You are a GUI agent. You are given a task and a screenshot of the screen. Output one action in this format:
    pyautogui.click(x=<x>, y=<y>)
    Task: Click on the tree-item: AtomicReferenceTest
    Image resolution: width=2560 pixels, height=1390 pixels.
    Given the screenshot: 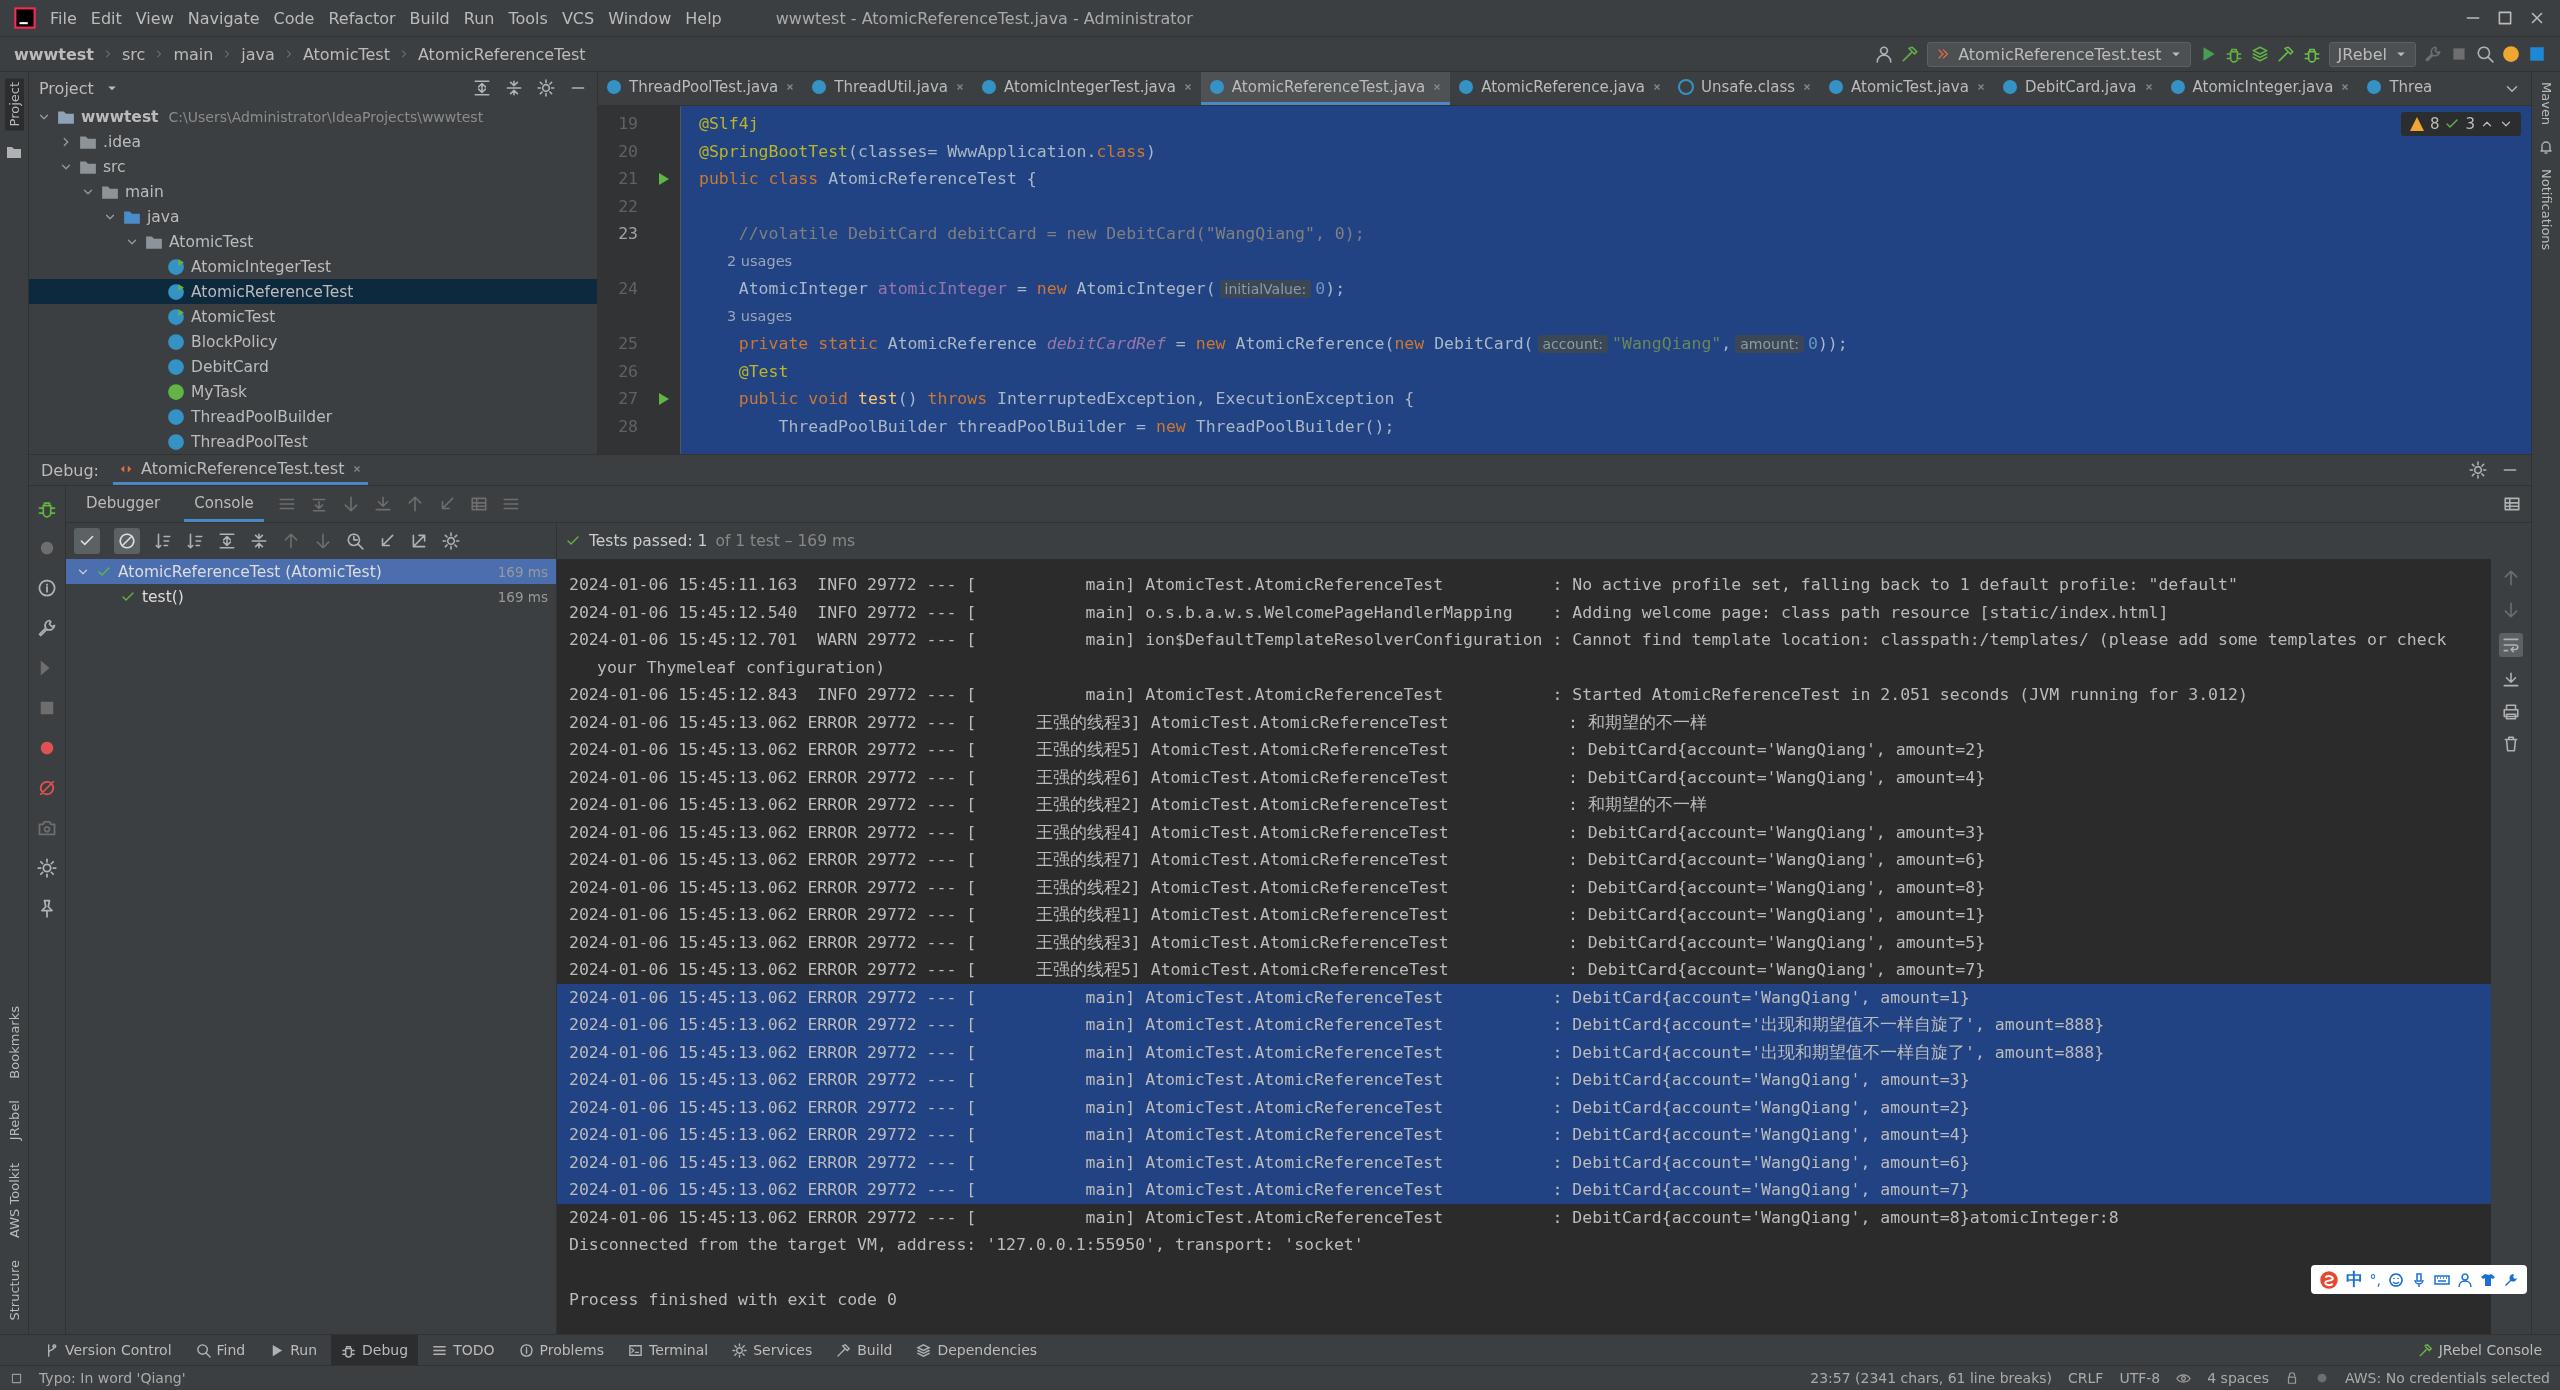 What is the action you would take?
    pyautogui.click(x=313, y=291)
    